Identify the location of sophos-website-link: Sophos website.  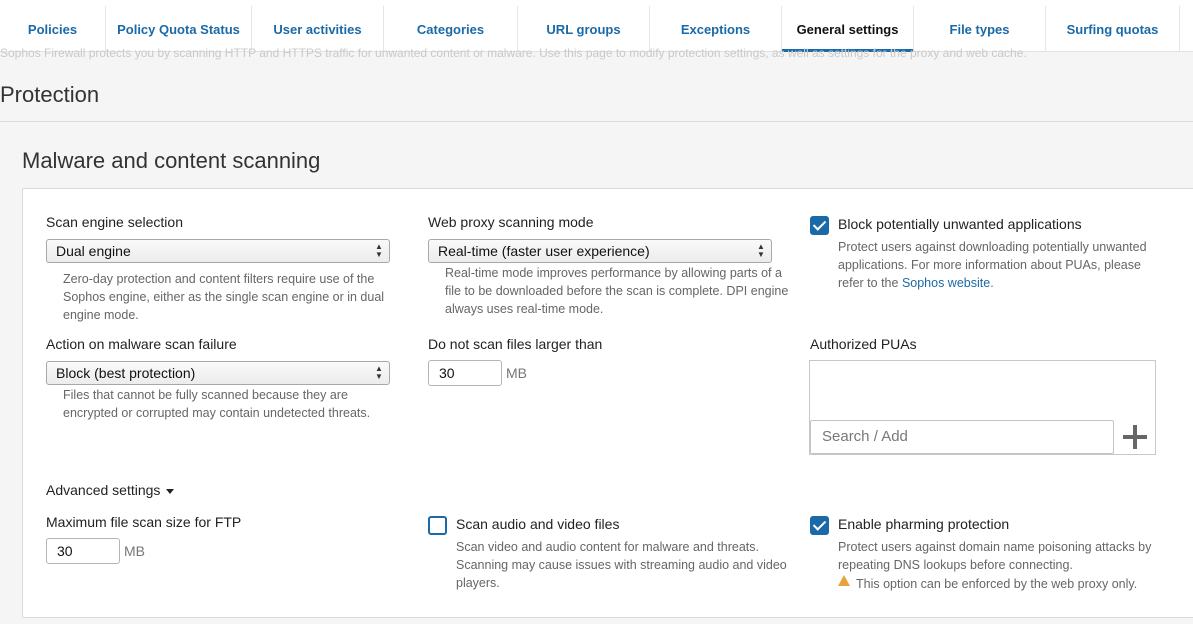
(946, 283).